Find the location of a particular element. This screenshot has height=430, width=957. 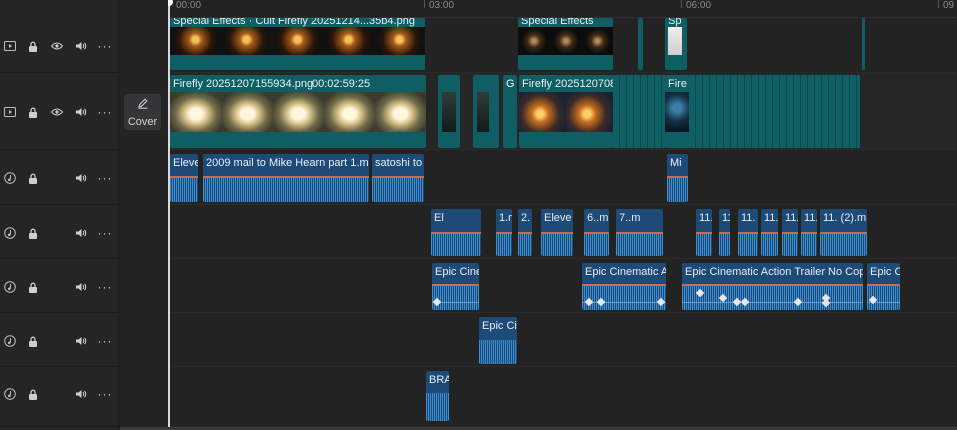

audio-clip: 1.m is located at coordinates (504, 232).